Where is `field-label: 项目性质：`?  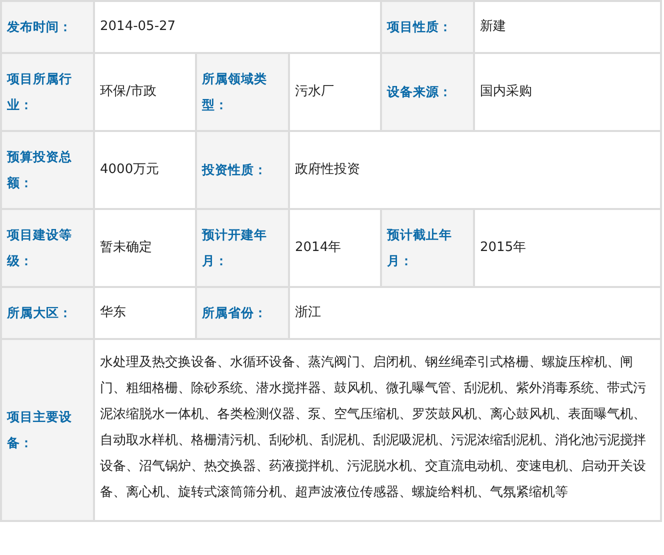 field-label: 项目性质： is located at coordinates (427, 27).